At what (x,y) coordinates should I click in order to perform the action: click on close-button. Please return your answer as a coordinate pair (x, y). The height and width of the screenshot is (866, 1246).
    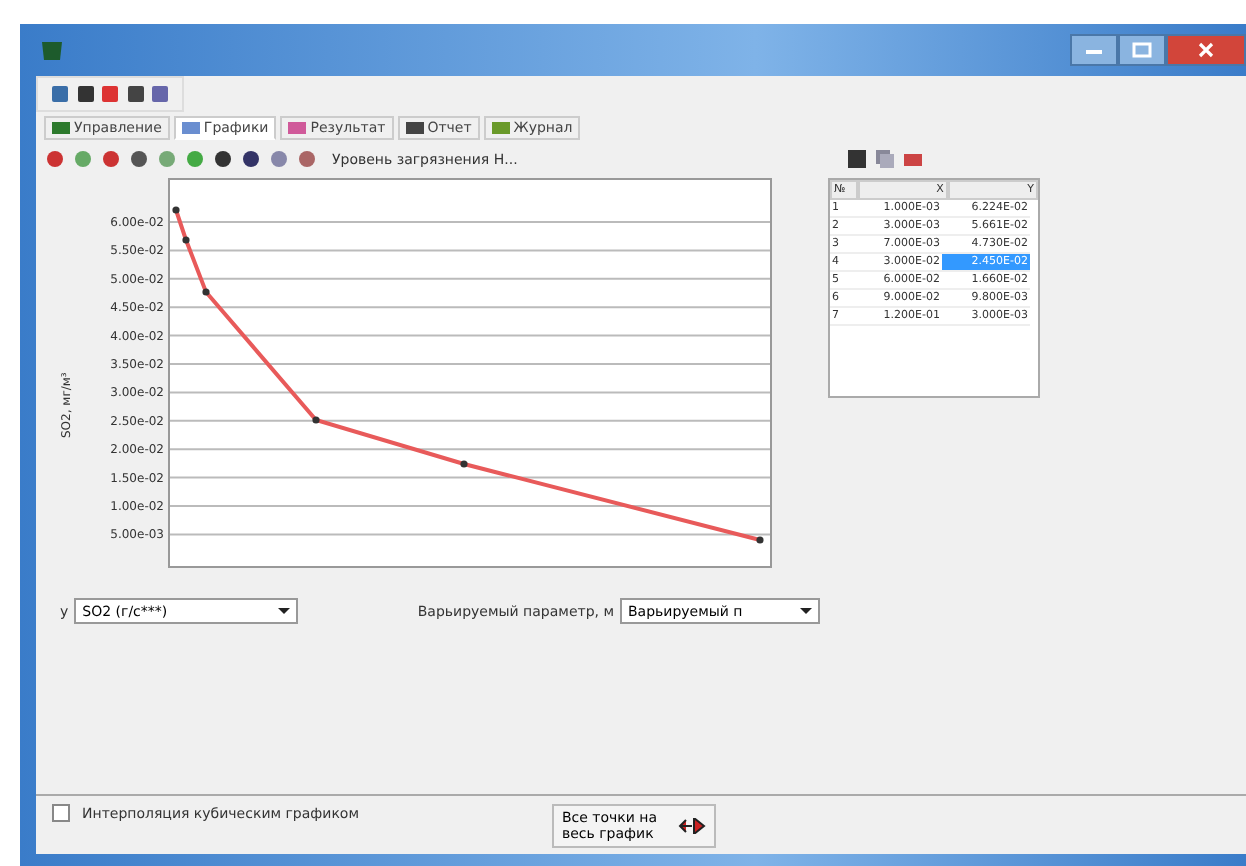
    Looking at the image, I should click on (1206, 50).